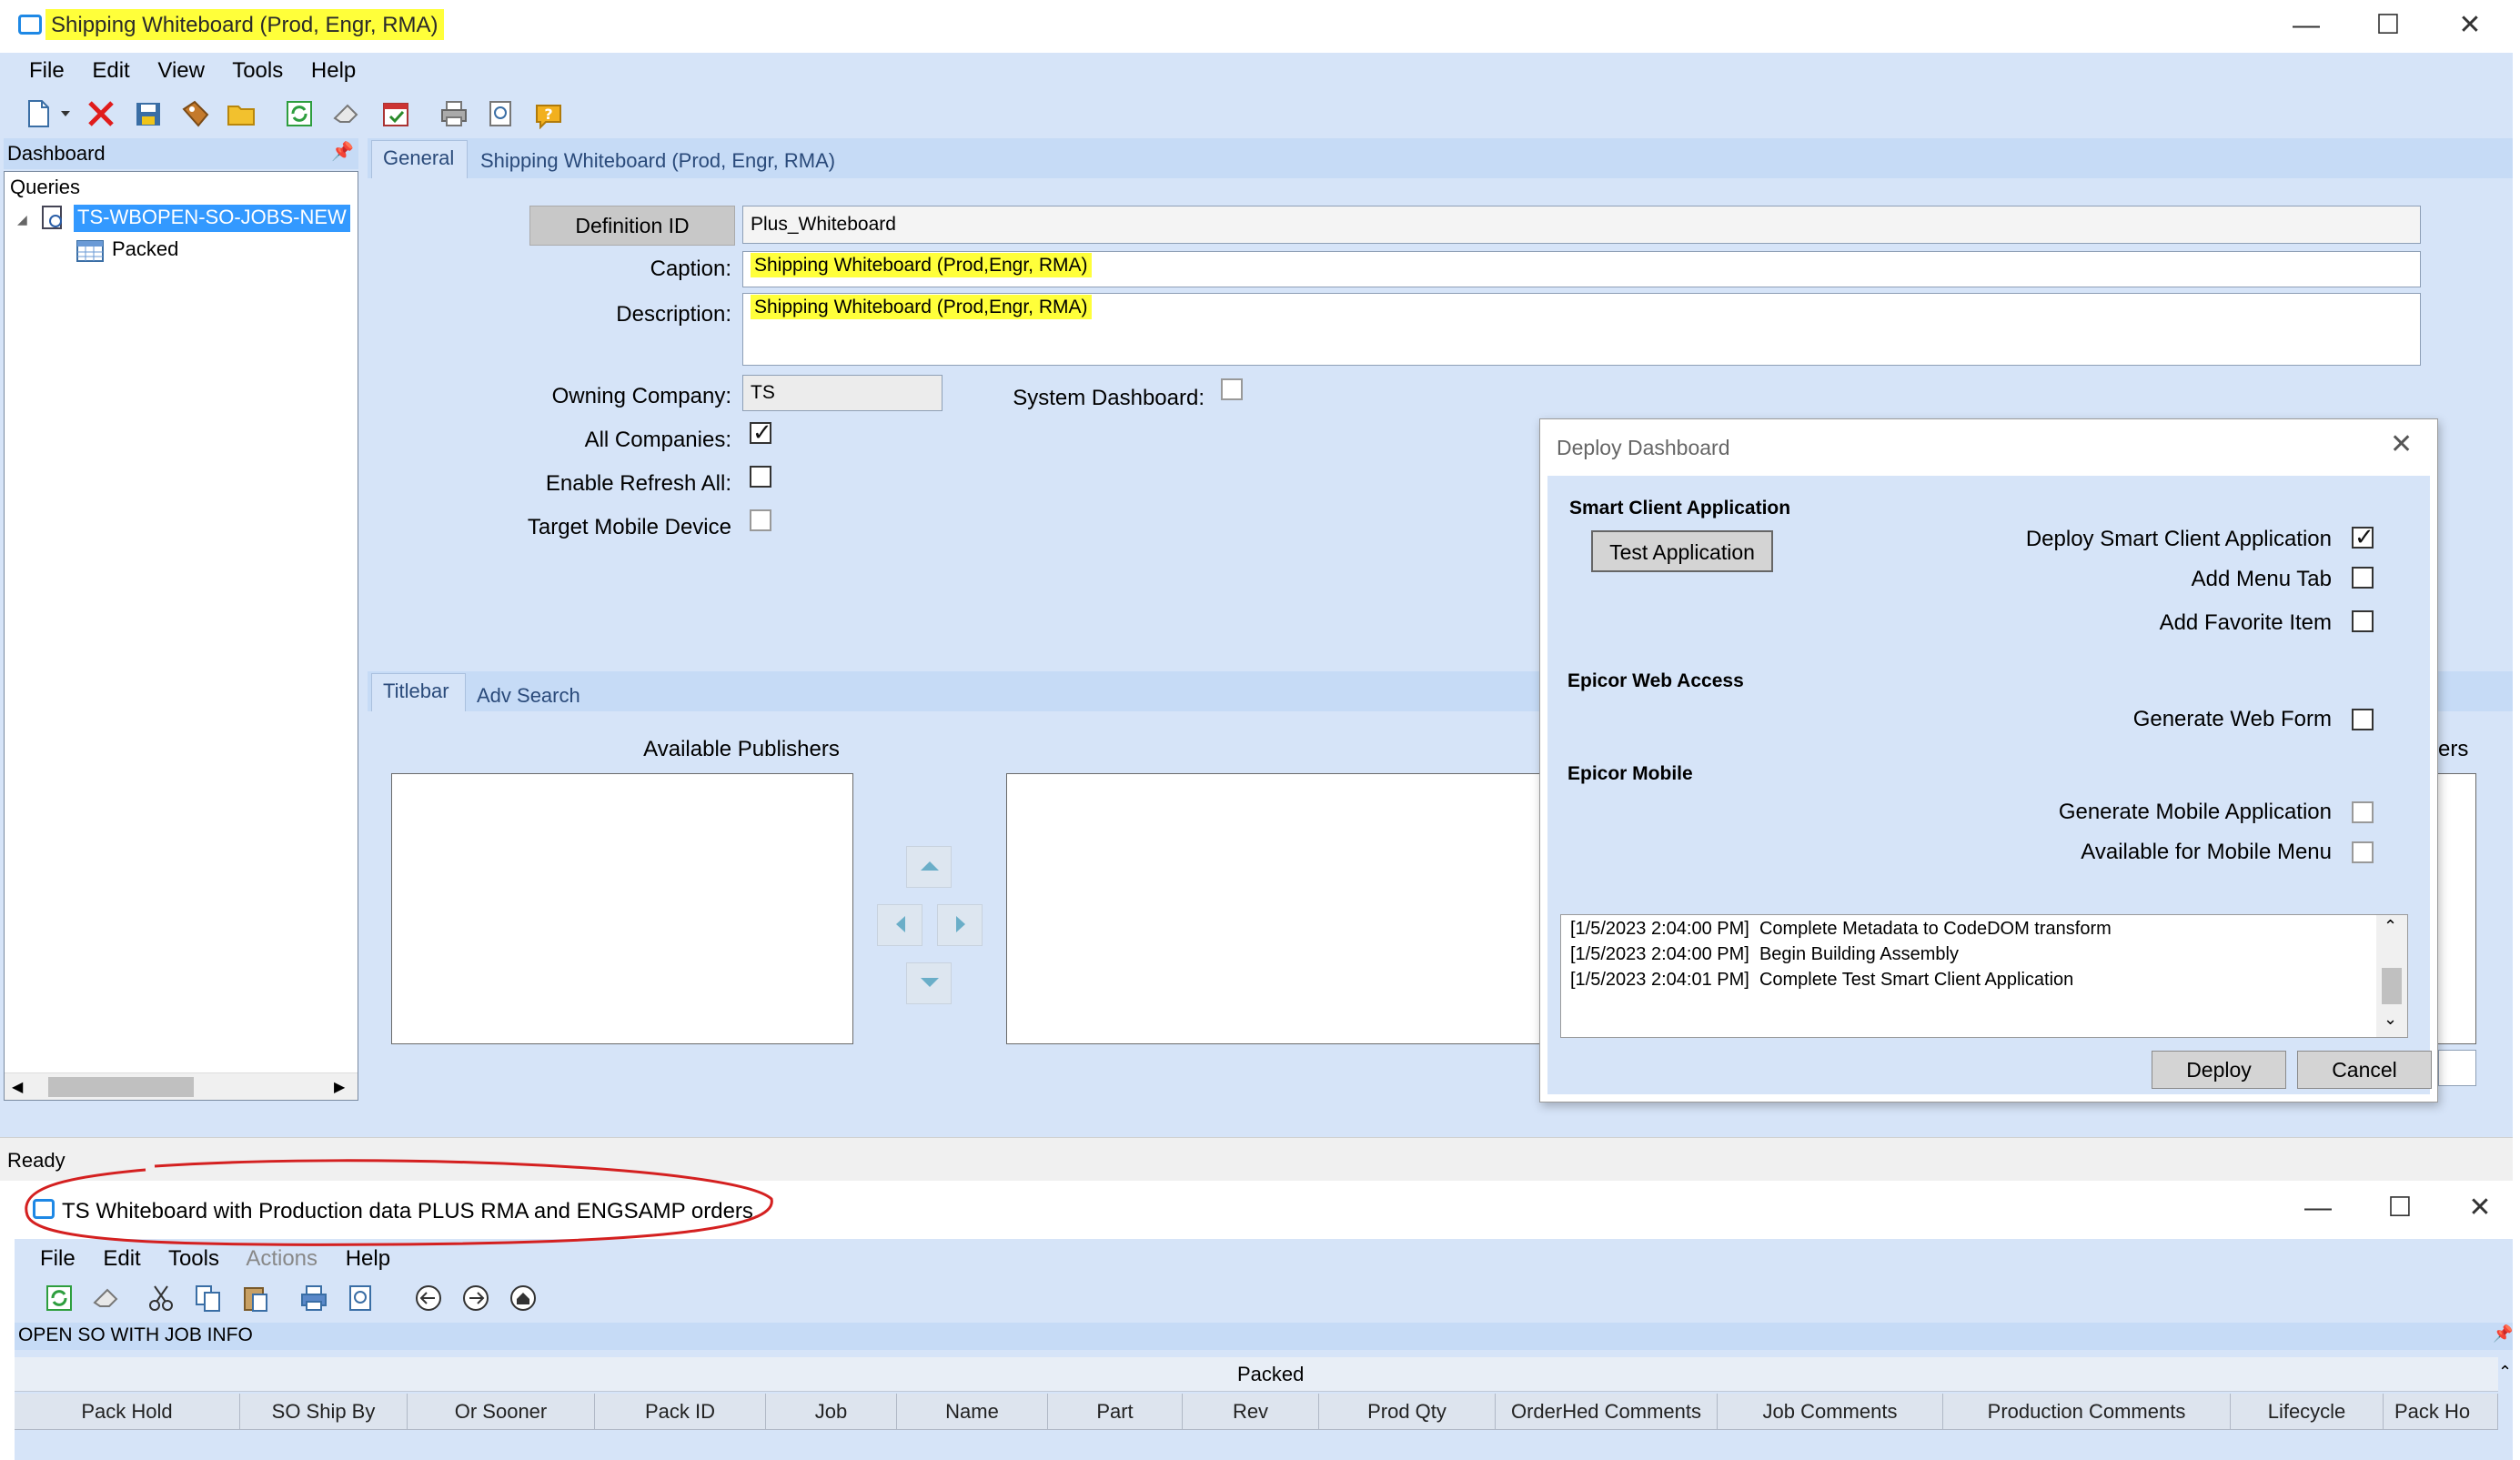  What do you see at coordinates (502, 1412) in the screenshot?
I see `column-or-sooner: Or Sooner` at bounding box center [502, 1412].